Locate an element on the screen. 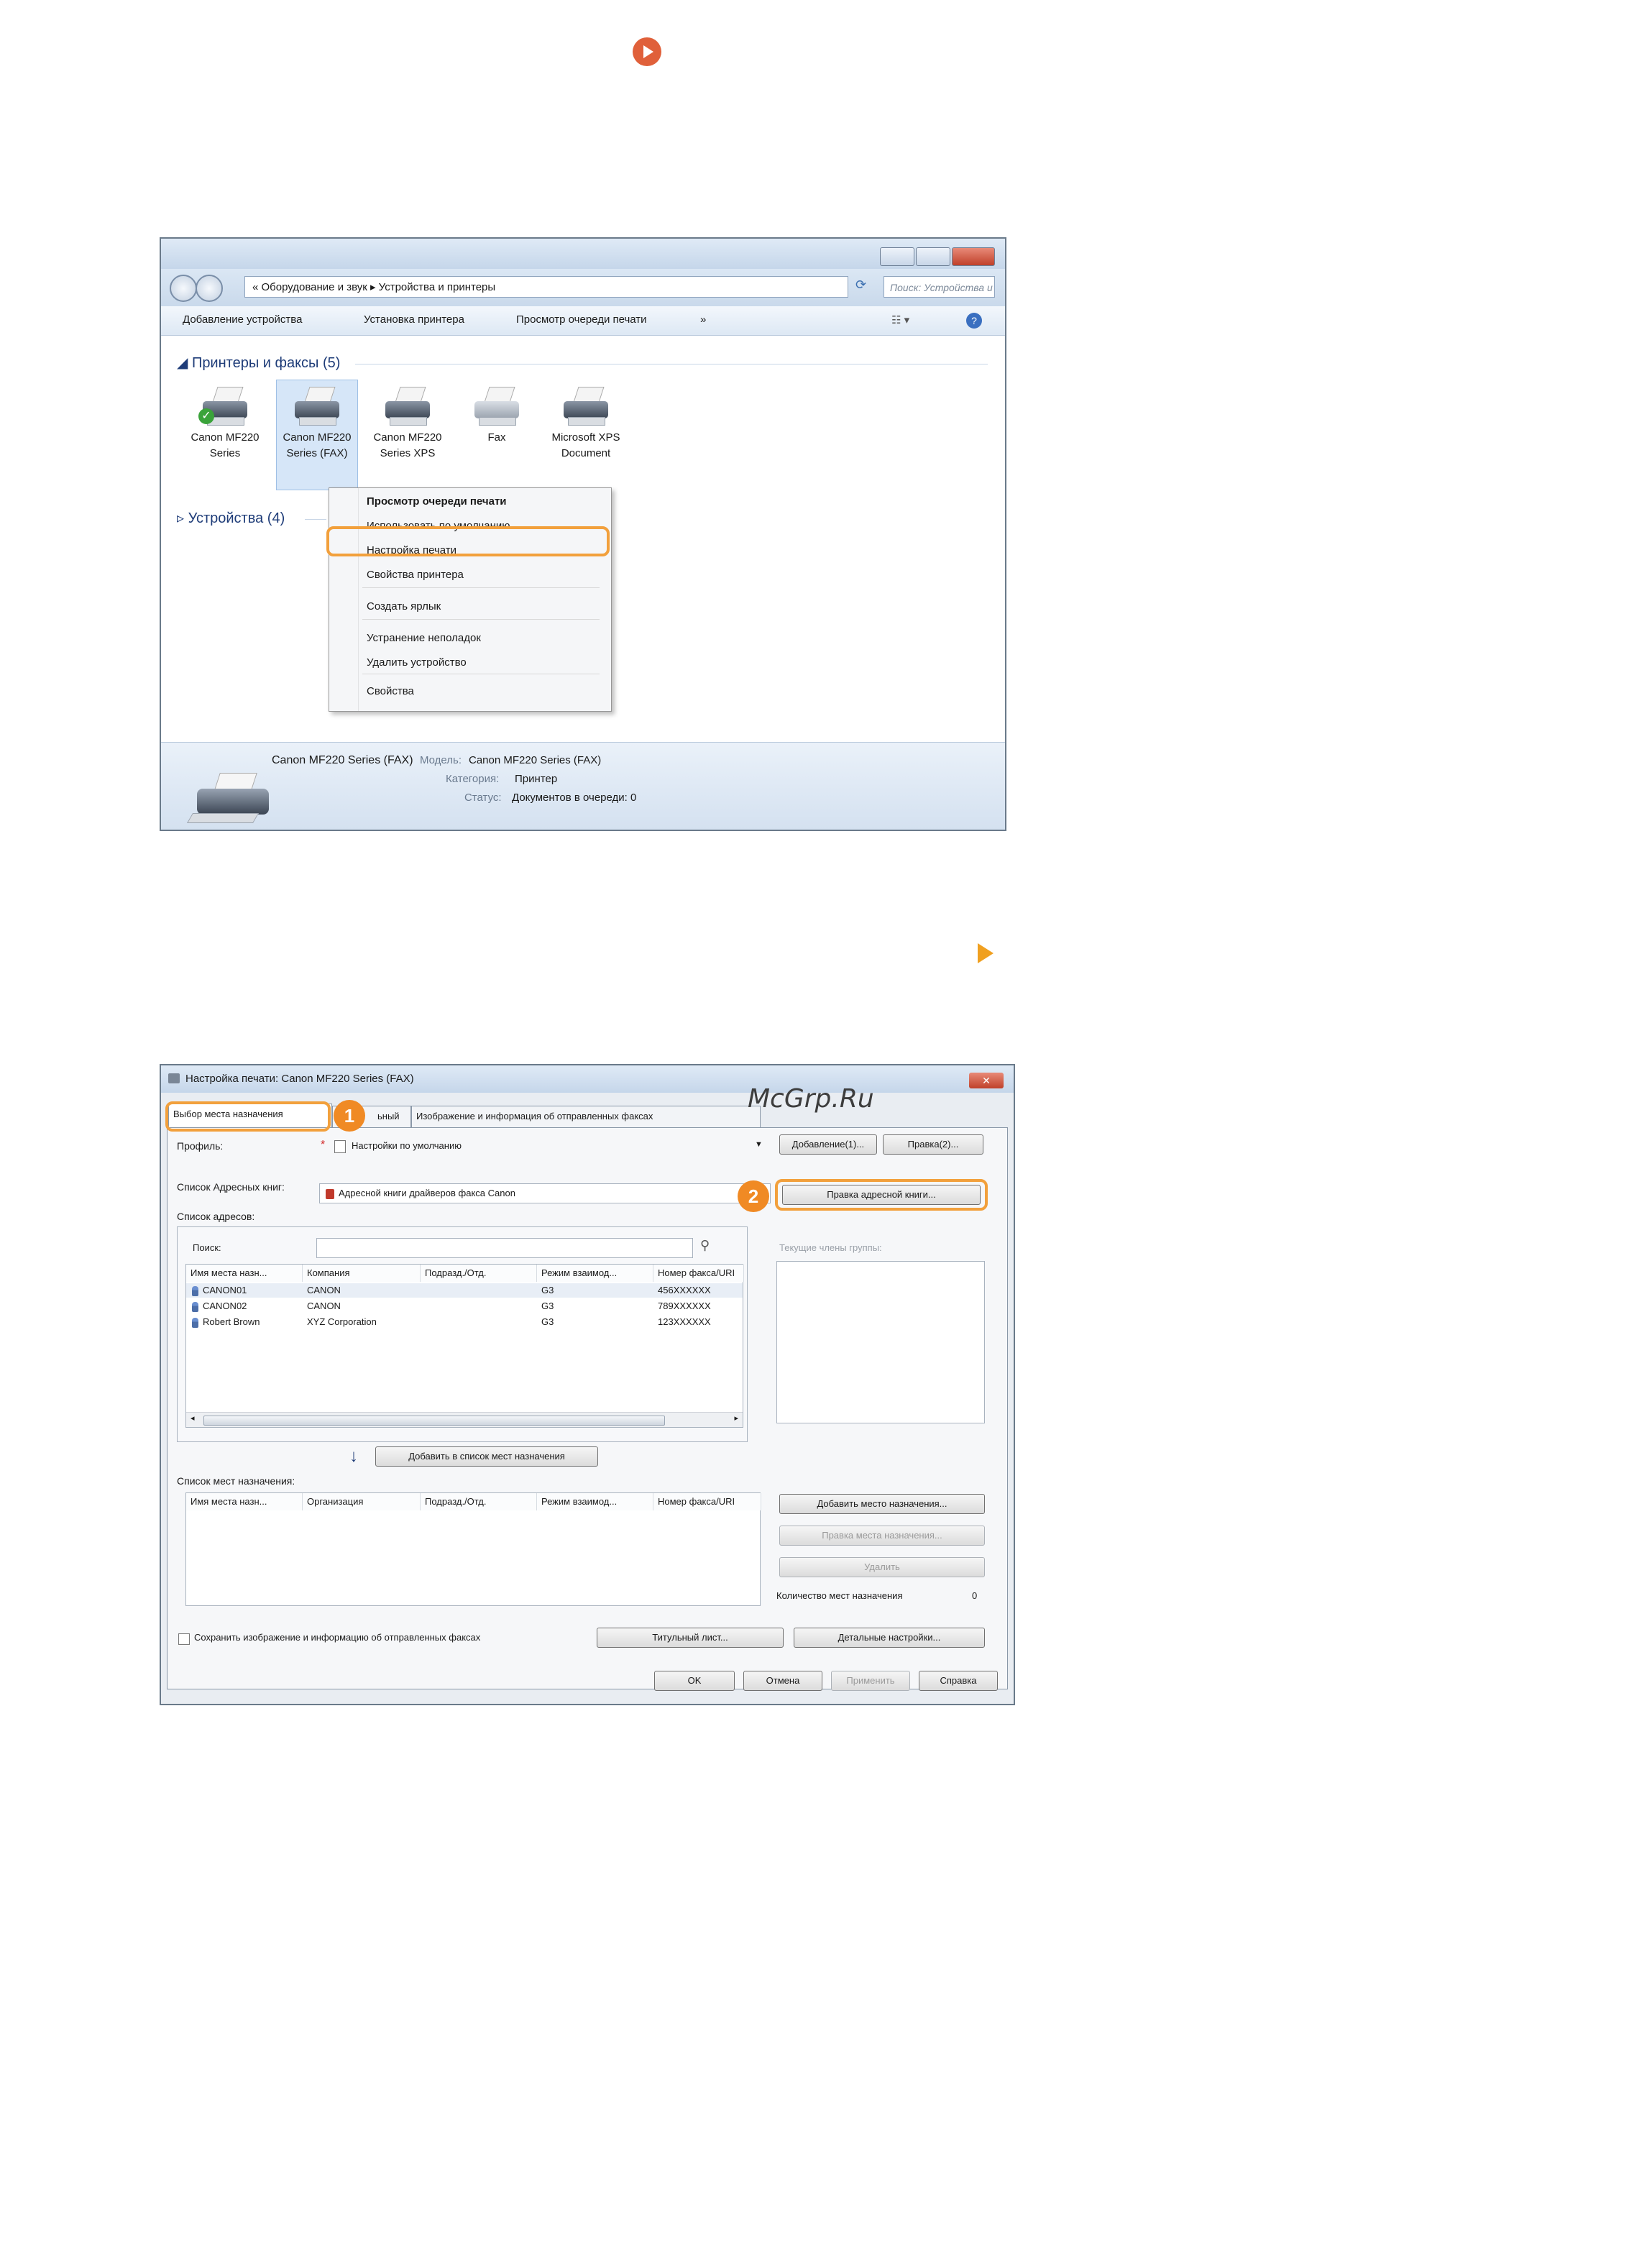 This screenshot has height=2243, width=1652. row-fax: 456XXXXXX is located at coordinates (684, 1290).